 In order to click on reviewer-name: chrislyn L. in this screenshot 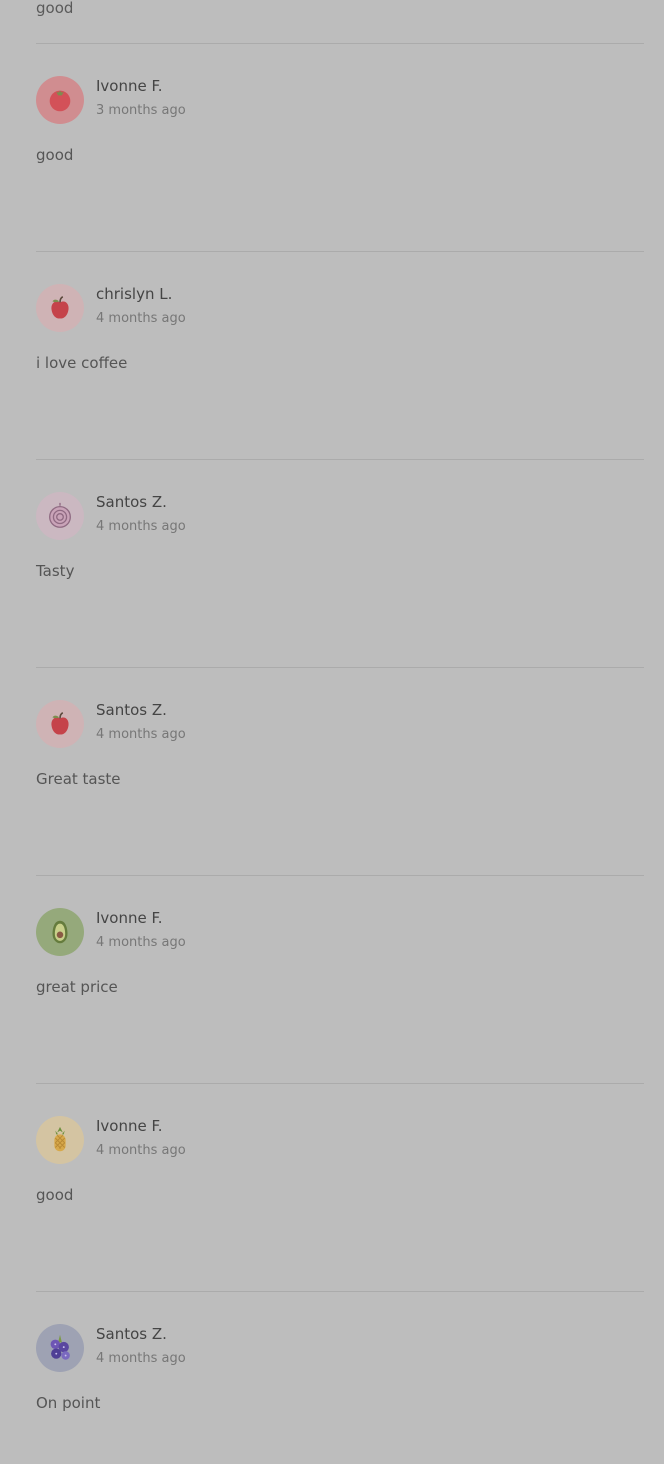, I will do `click(134, 294)`.